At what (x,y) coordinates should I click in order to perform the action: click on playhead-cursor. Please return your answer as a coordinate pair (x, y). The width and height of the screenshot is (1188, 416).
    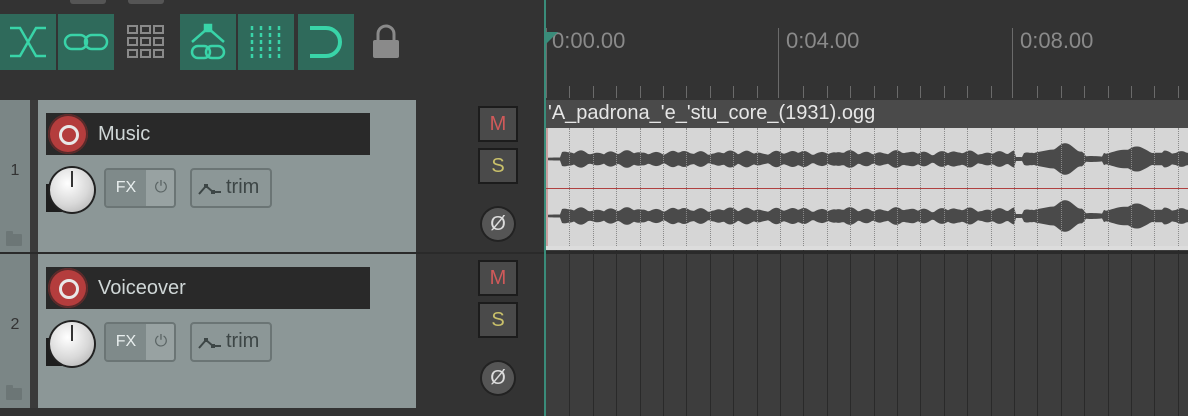
    Looking at the image, I should click on (545, 208).